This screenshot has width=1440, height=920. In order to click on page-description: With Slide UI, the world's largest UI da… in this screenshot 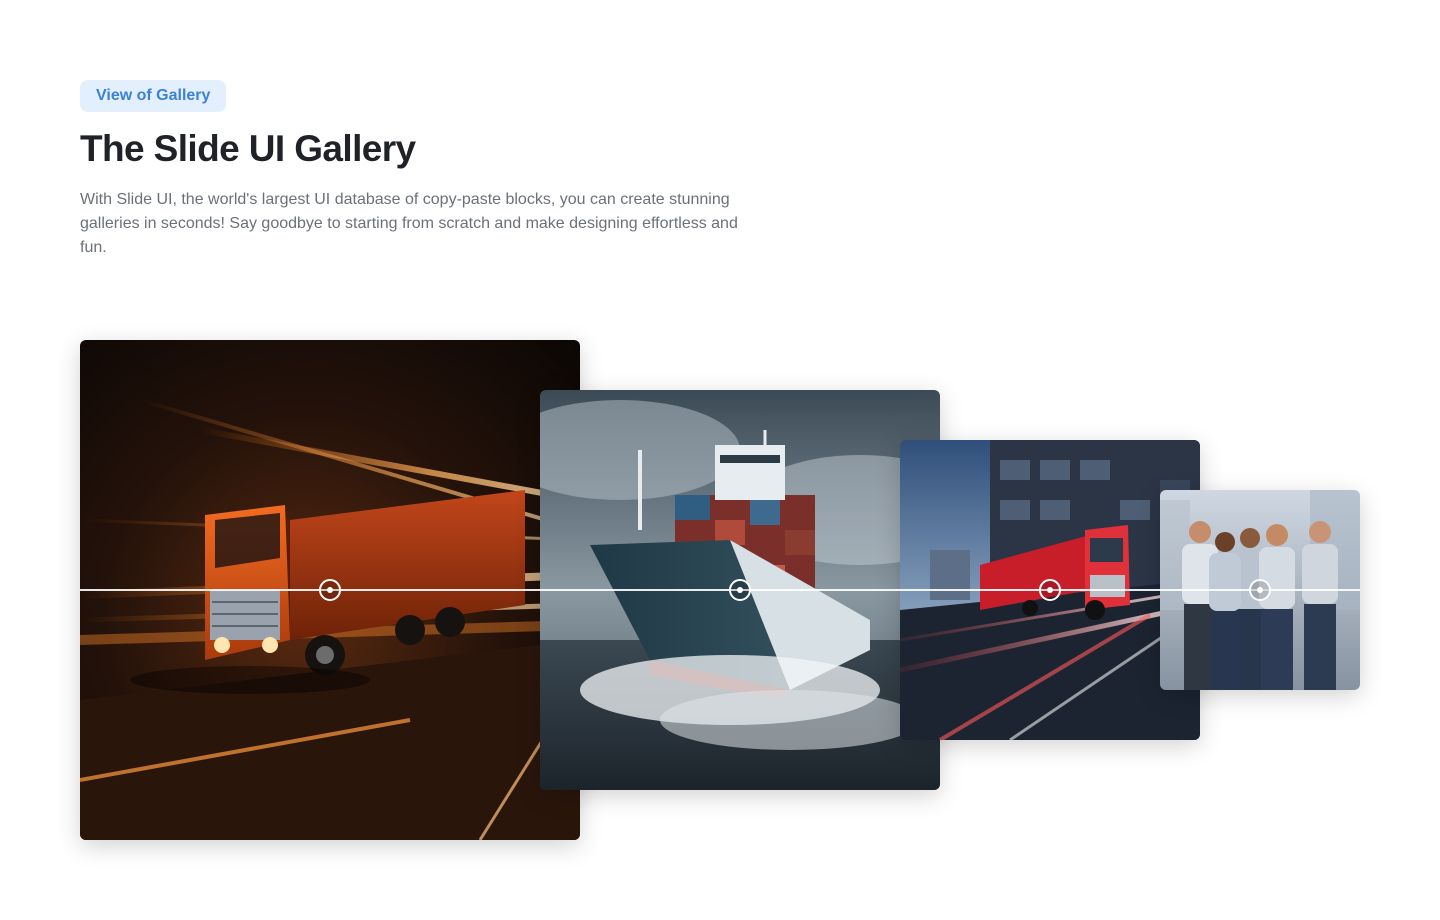, I will do `click(409, 223)`.